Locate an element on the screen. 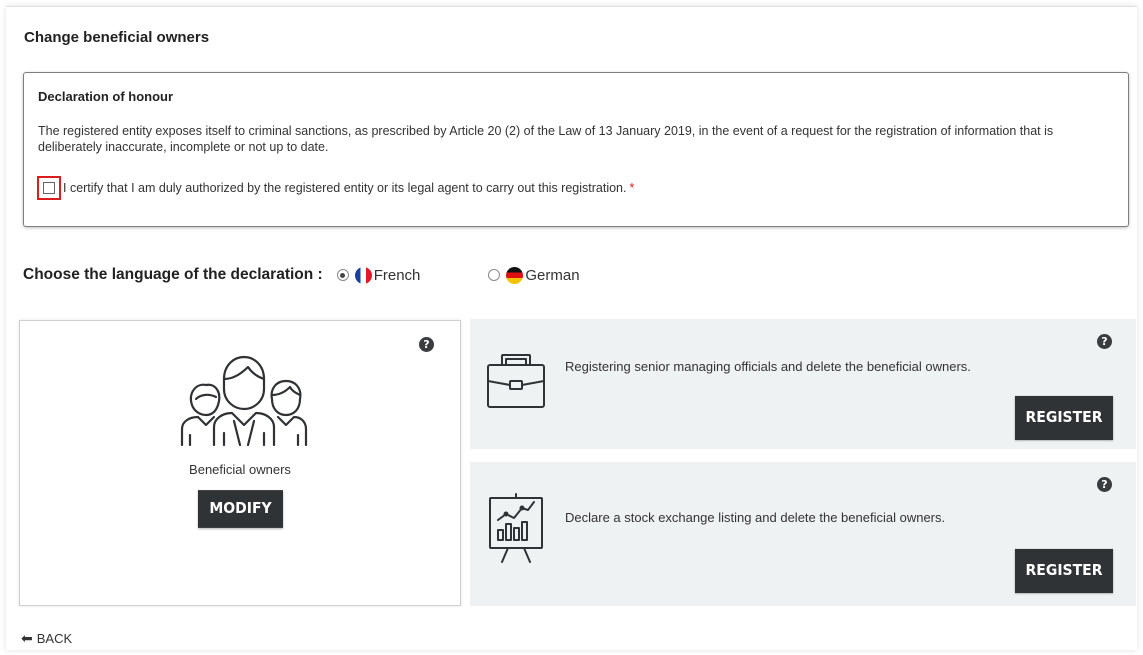 The width and height of the screenshot is (1143, 655). certify-checkbox is located at coordinates (49, 188).